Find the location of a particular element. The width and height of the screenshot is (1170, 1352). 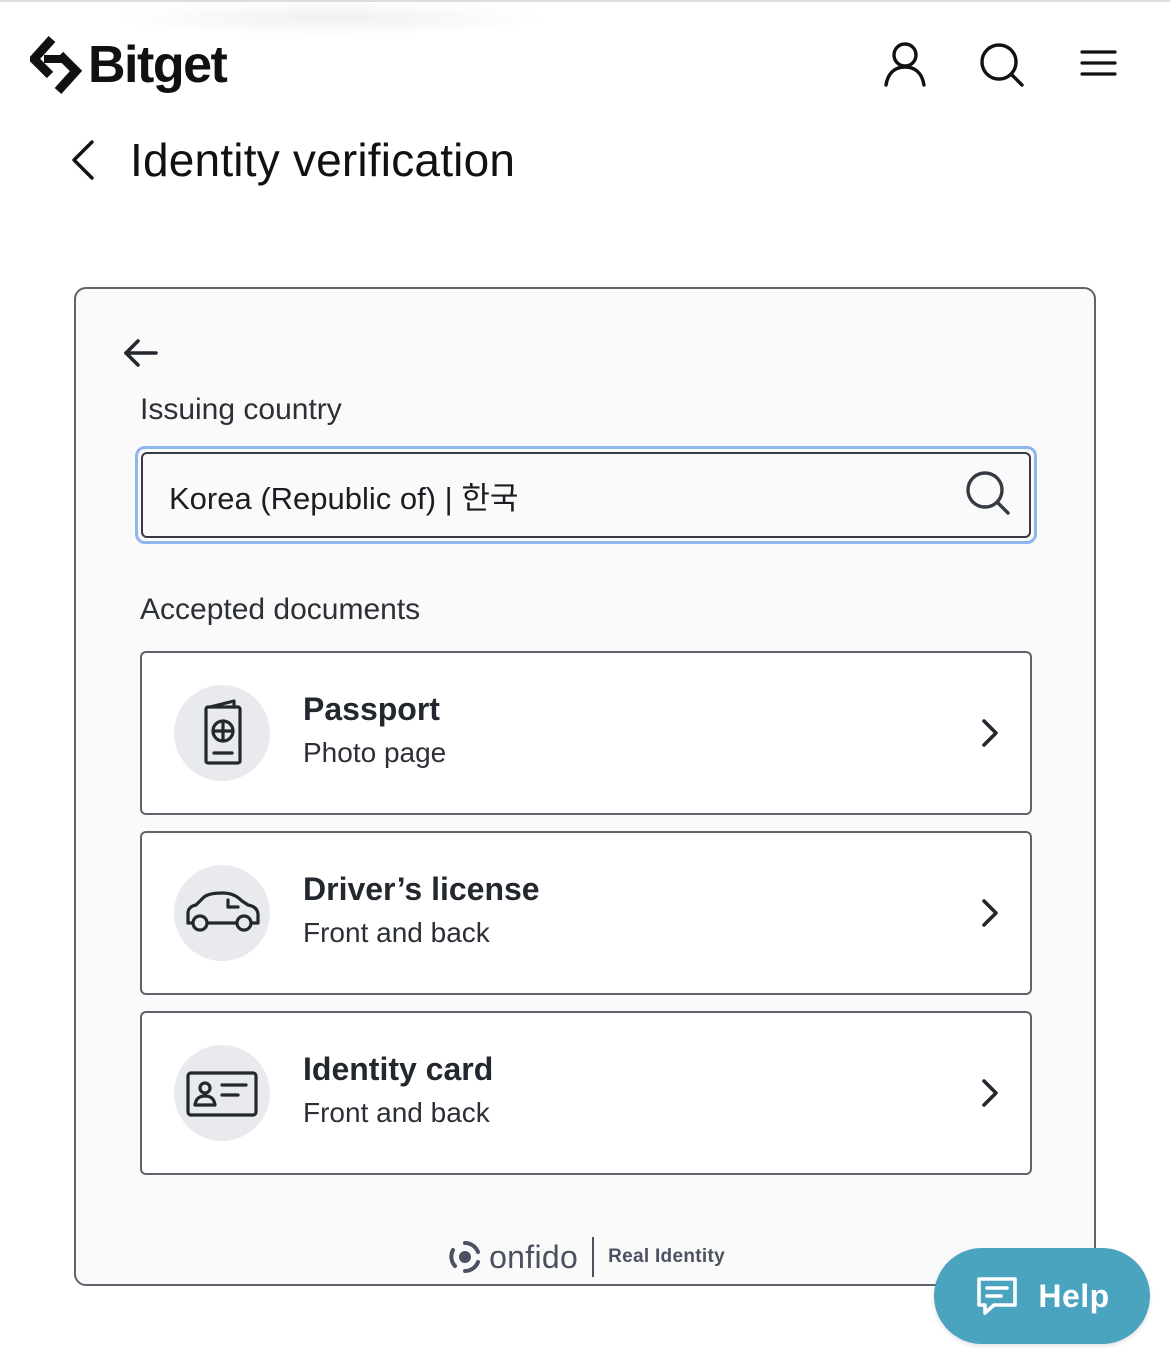

chat-bubble-icon is located at coordinates (997, 1296).